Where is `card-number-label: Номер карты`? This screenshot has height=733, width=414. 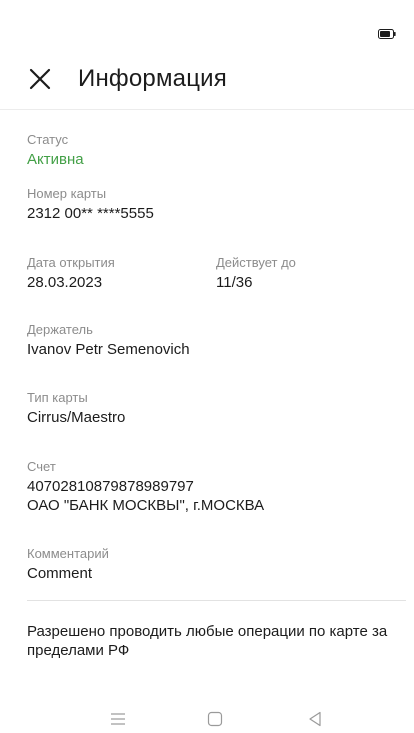
card-number-label: Номер карты is located at coordinates (67, 193).